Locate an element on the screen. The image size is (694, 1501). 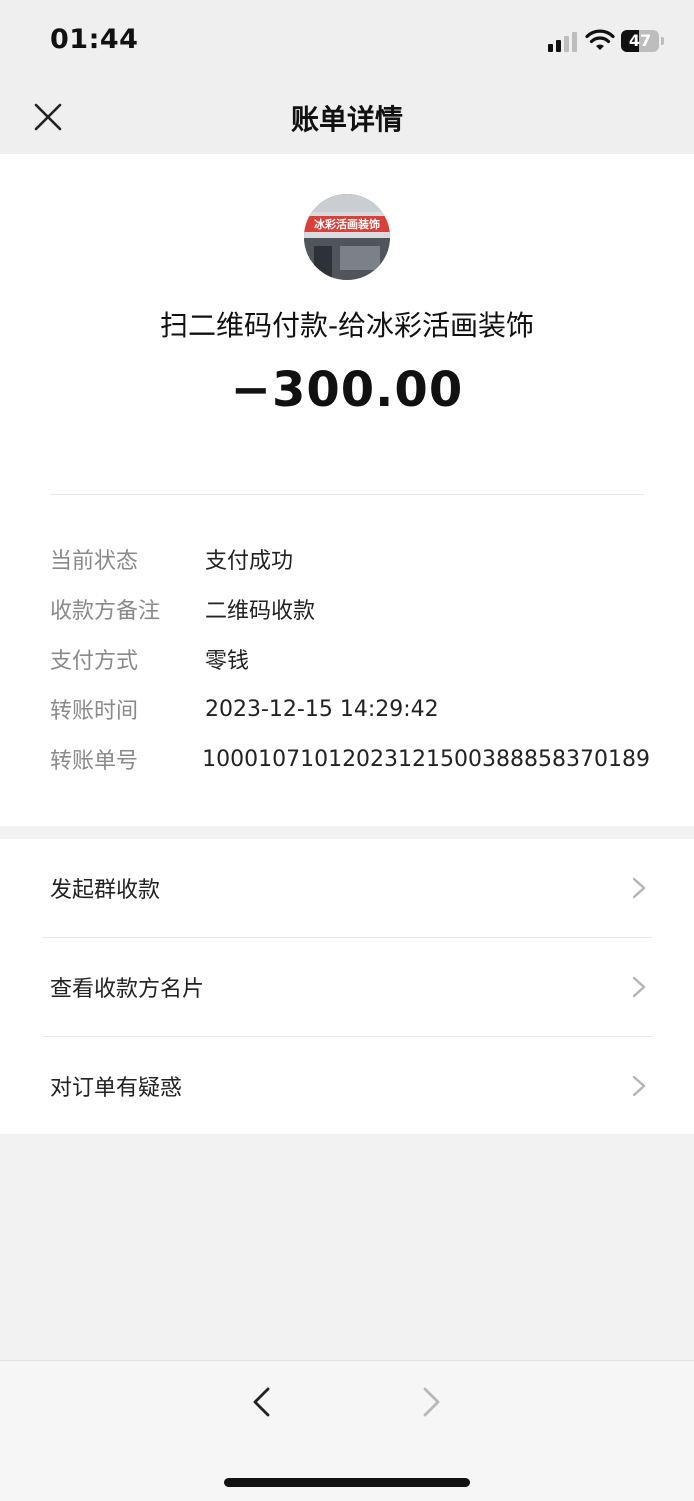
battery-icon: 47 is located at coordinates (640, 41).